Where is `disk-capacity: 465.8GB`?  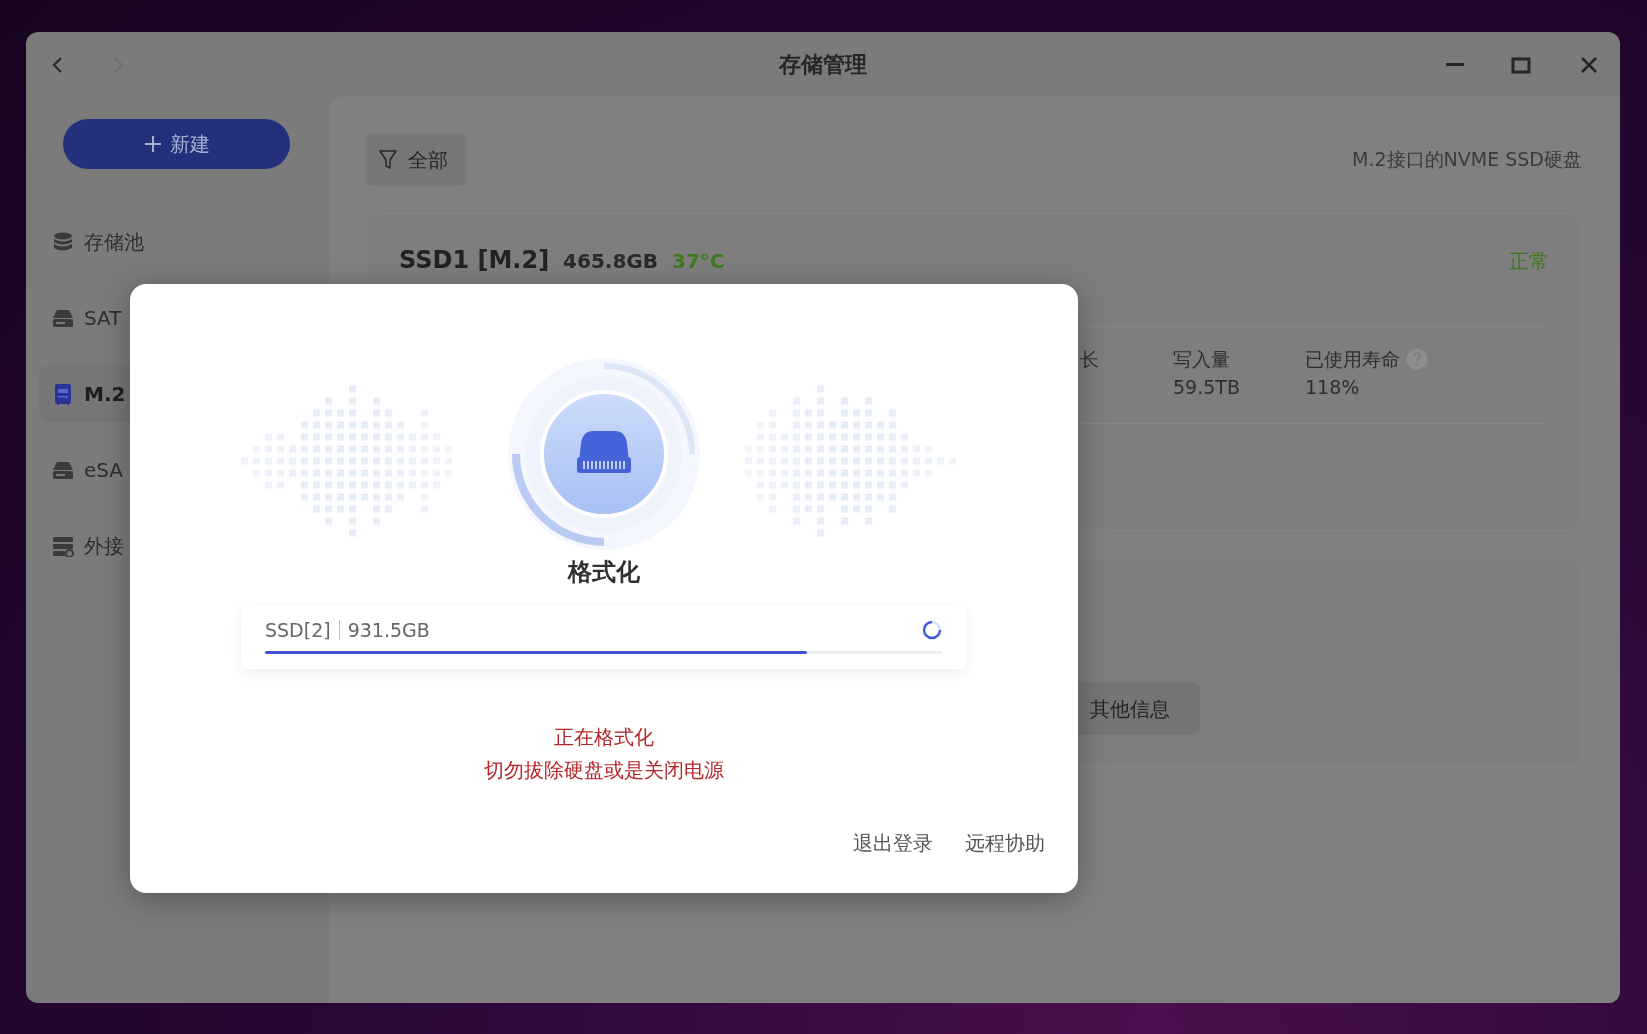 disk-capacity: 465.8GB is located at coordinates (611, 261).